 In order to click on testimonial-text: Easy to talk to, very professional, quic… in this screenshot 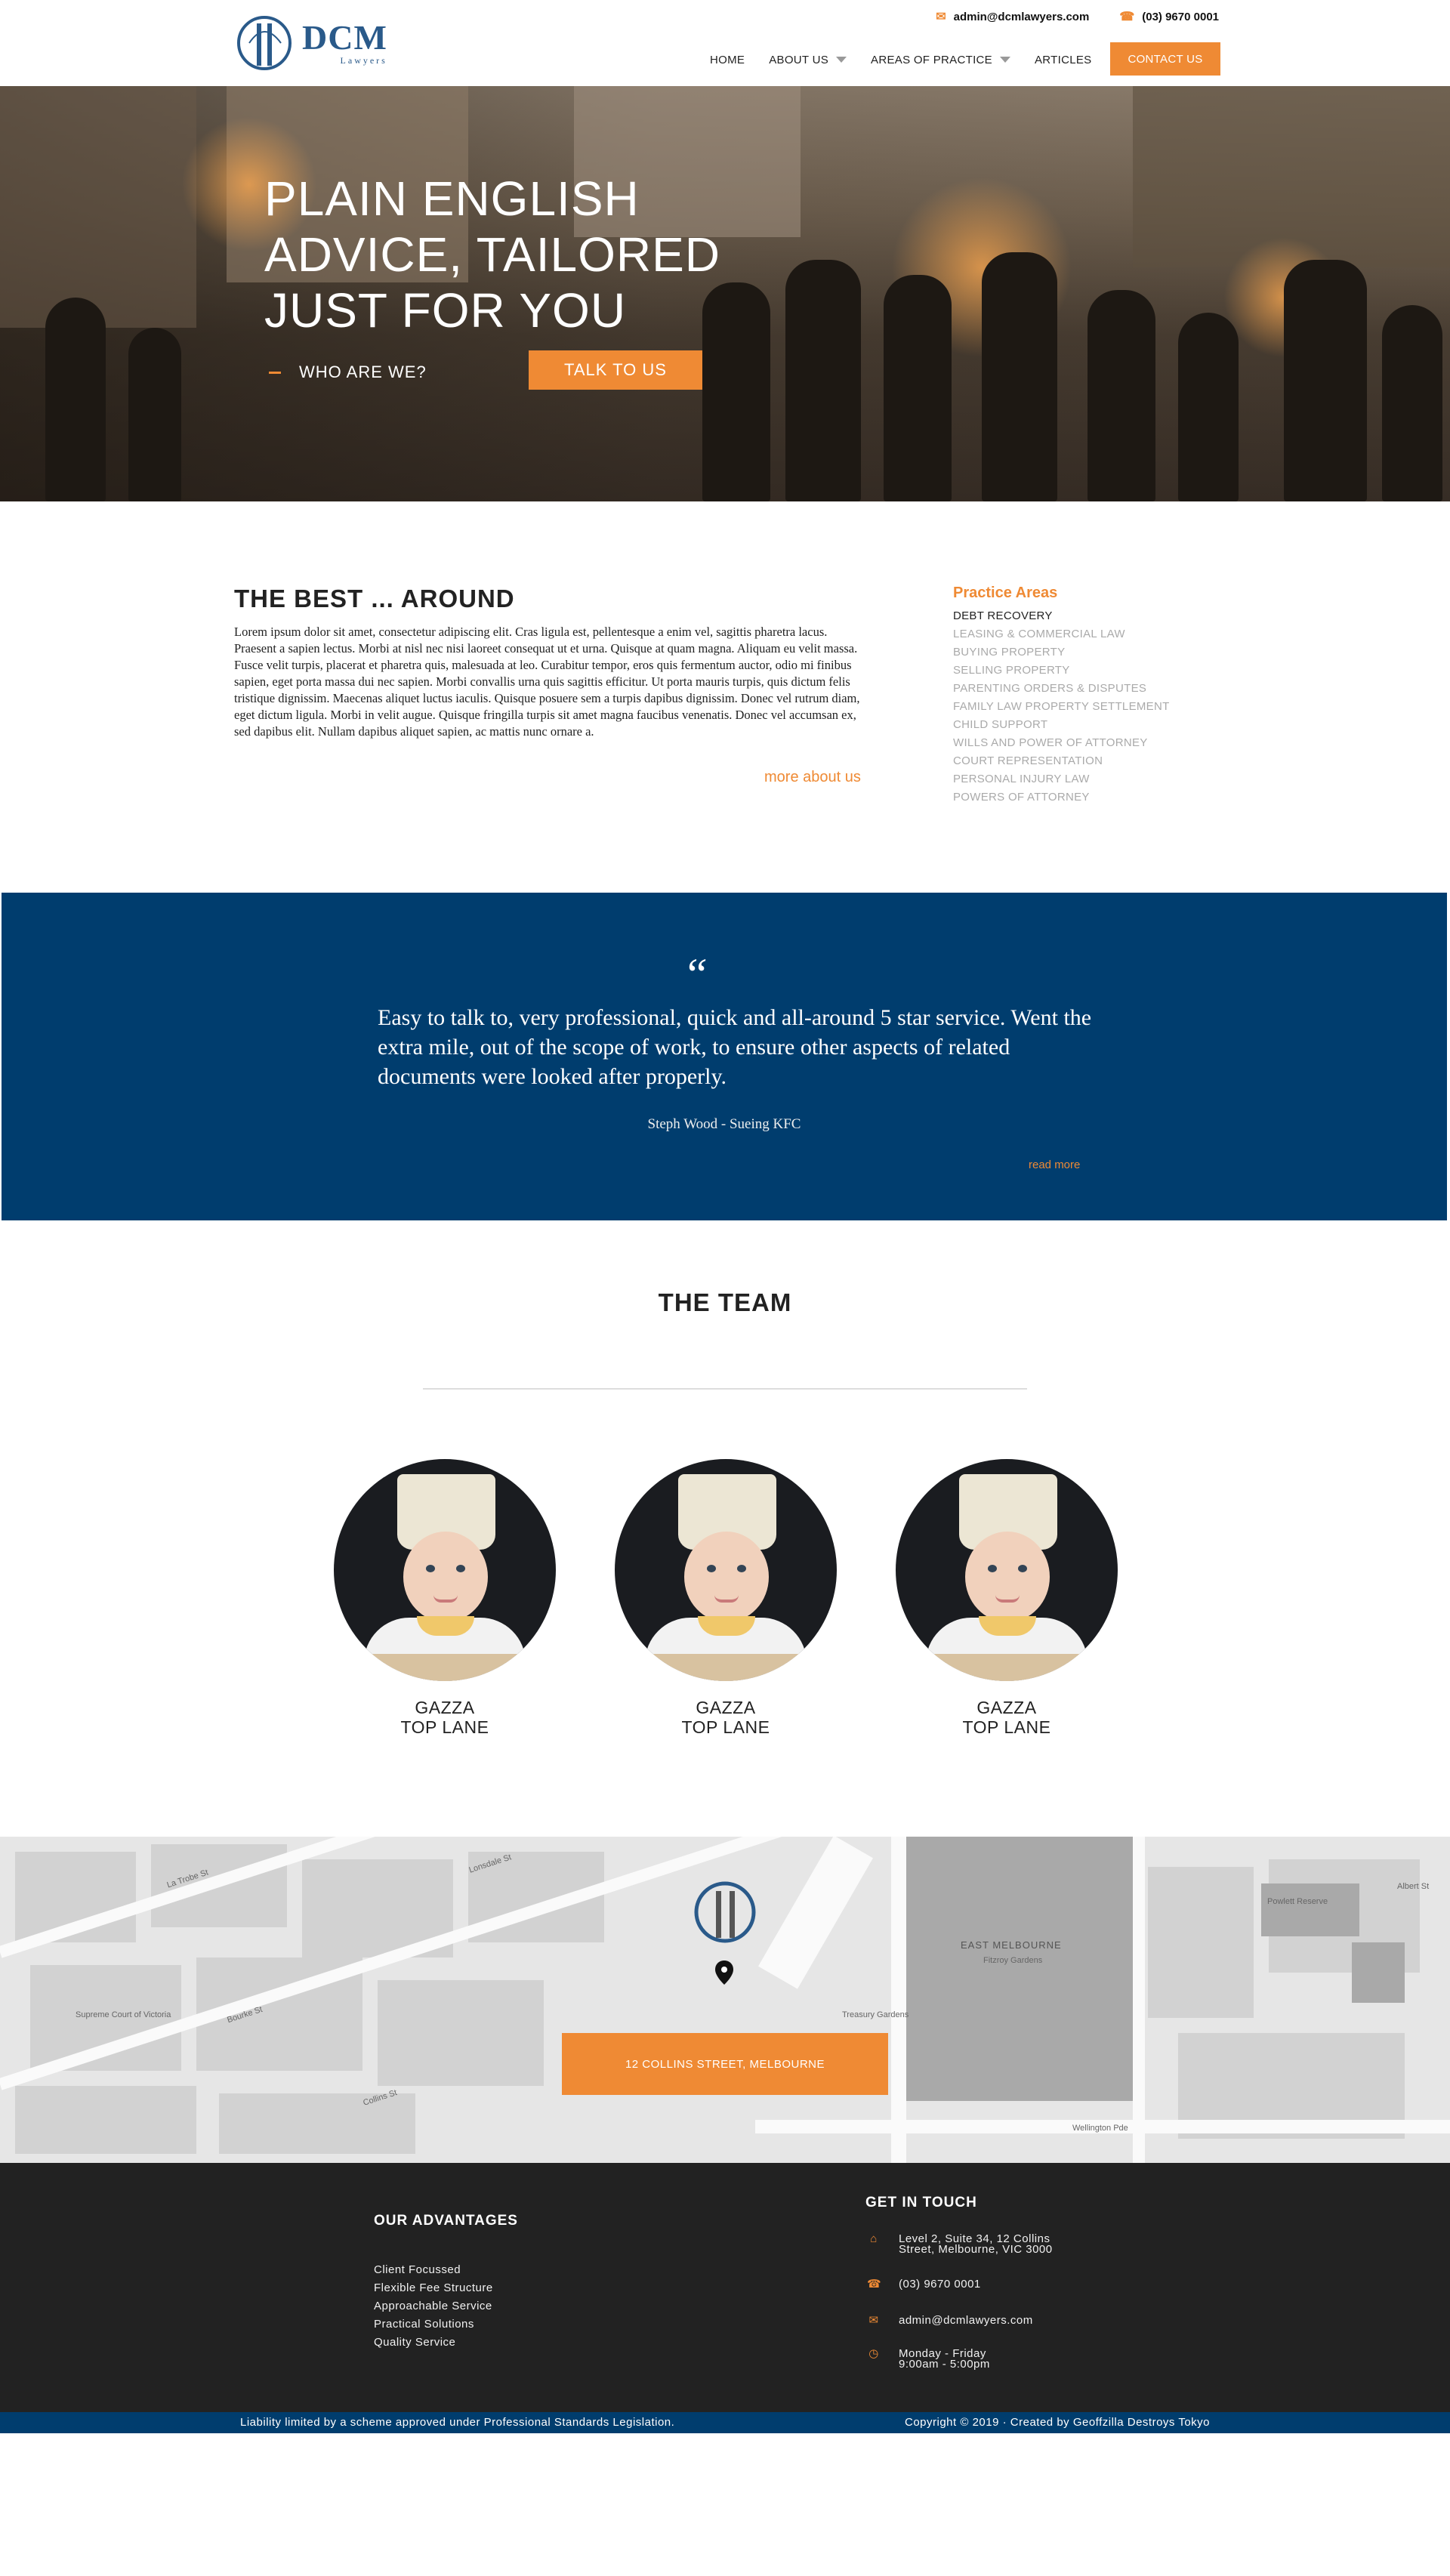, I will do `click(735, 1047)`.